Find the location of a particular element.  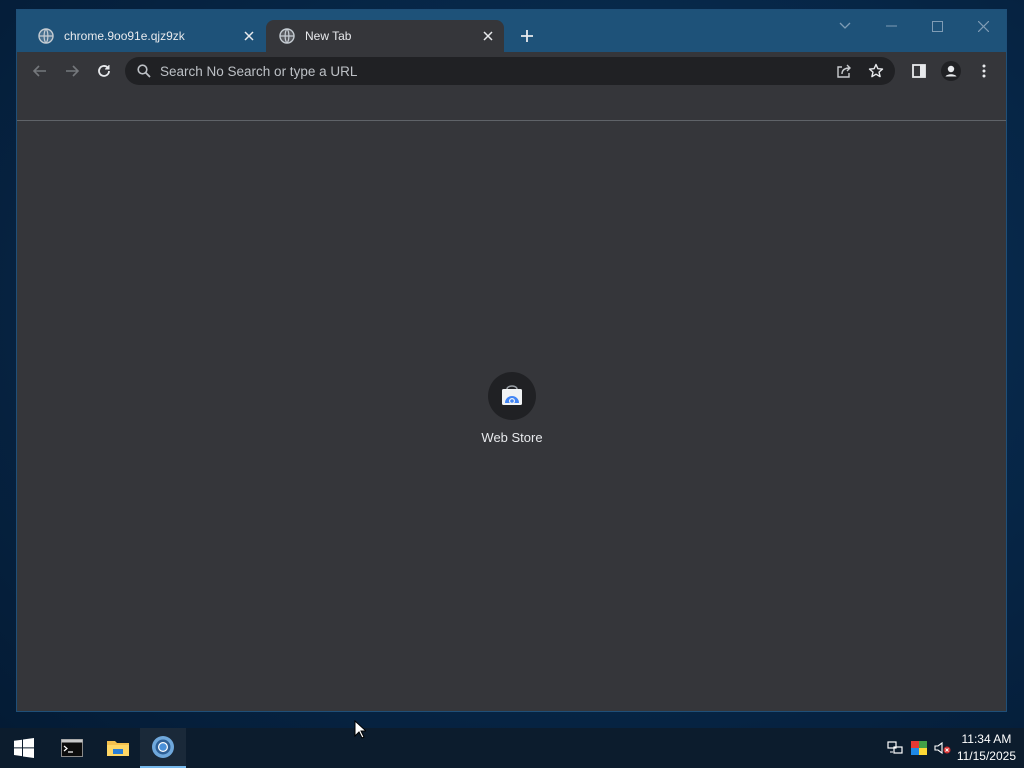

more-vert-icon is located at coordinates (984, 71).